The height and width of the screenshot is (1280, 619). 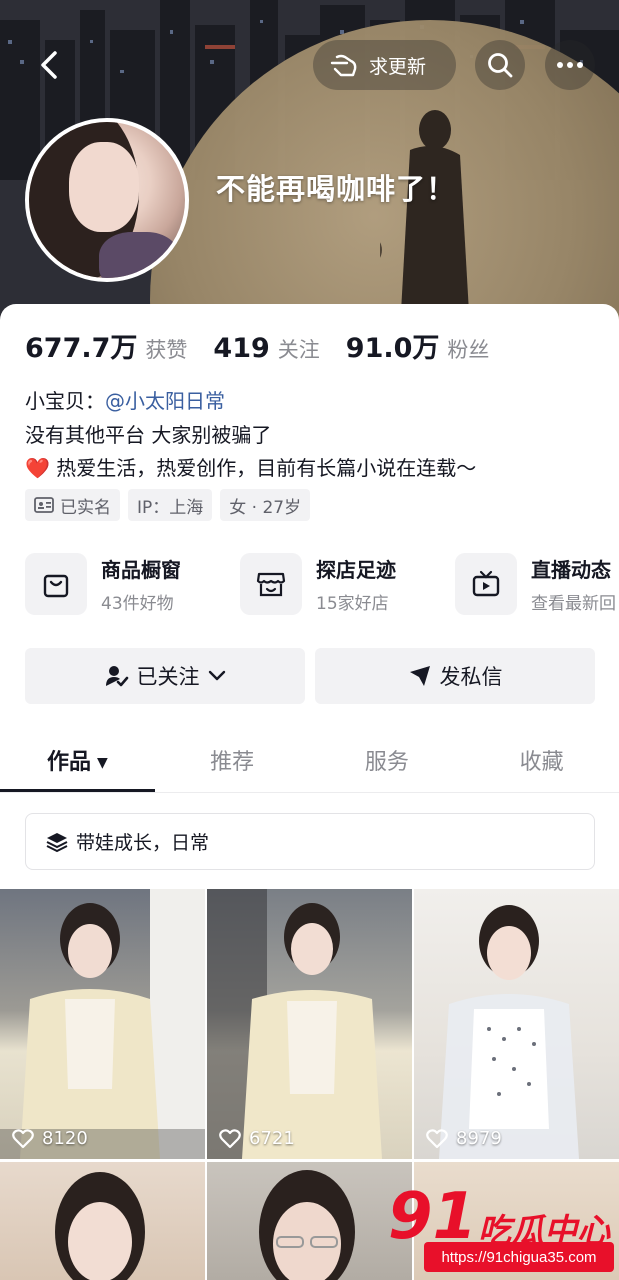 I want to click on stat-followers-label: 粉丝, so click(x=468, y=350).